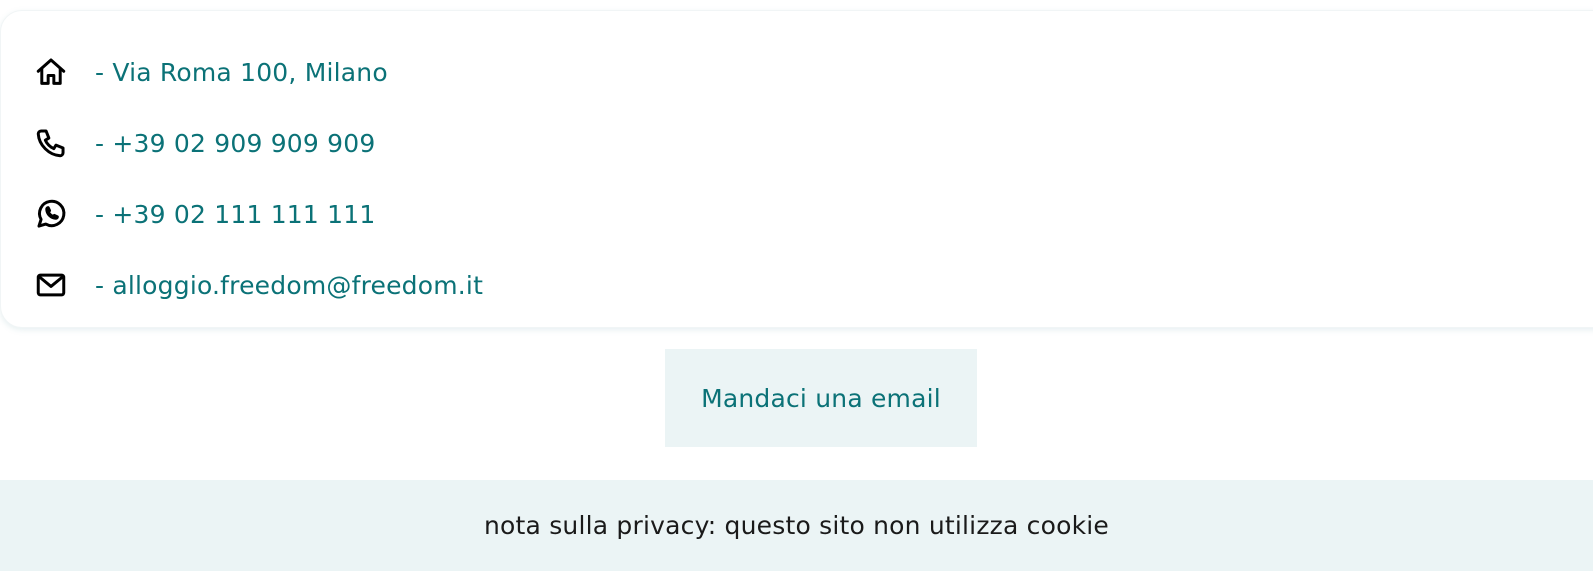 The image size is (1593, 571). Describe the element at coordinates (821, 398) in the screenshot. I see `send-email-button: Mandaci una email` at that location.